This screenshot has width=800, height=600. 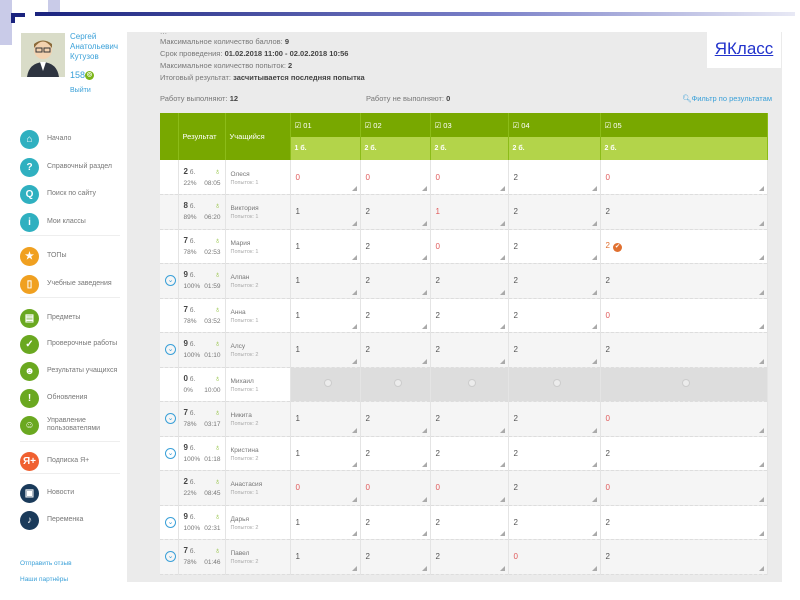 What do you see at coordinates (72, 284) in the screenshot?
I see `sidebar-item-school: ▯ Учебные заведения` at bounding box center [72, 284].